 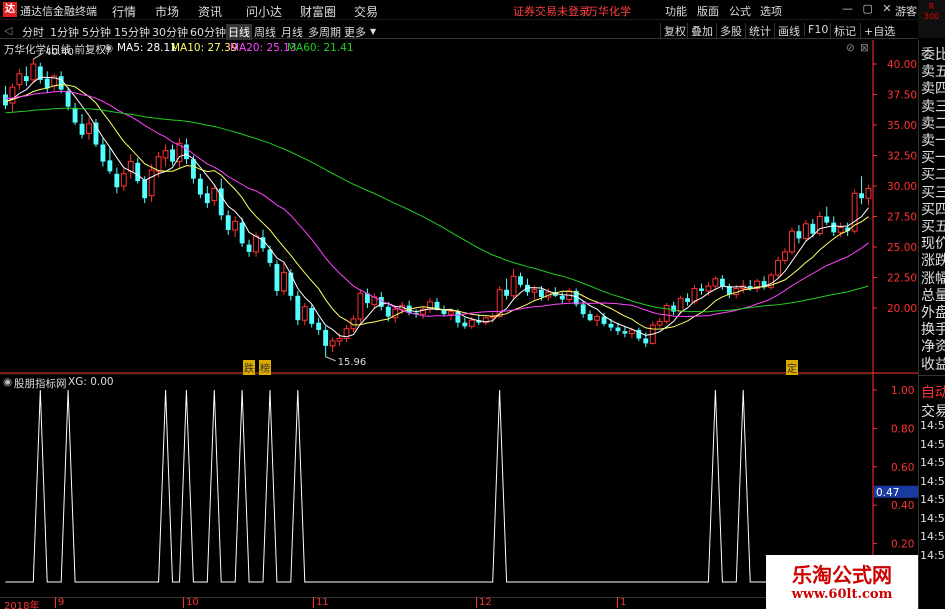 I want to click on menu-function: 功能, so click(x=676, y=11).